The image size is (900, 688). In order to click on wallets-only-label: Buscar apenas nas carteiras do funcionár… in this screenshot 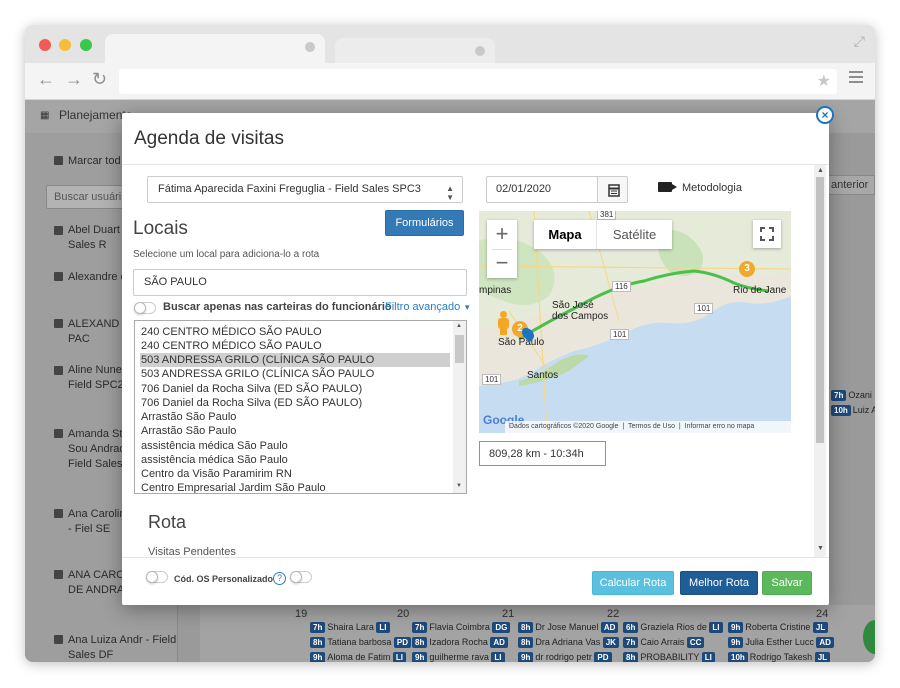, I will do `click(277, 307)`.